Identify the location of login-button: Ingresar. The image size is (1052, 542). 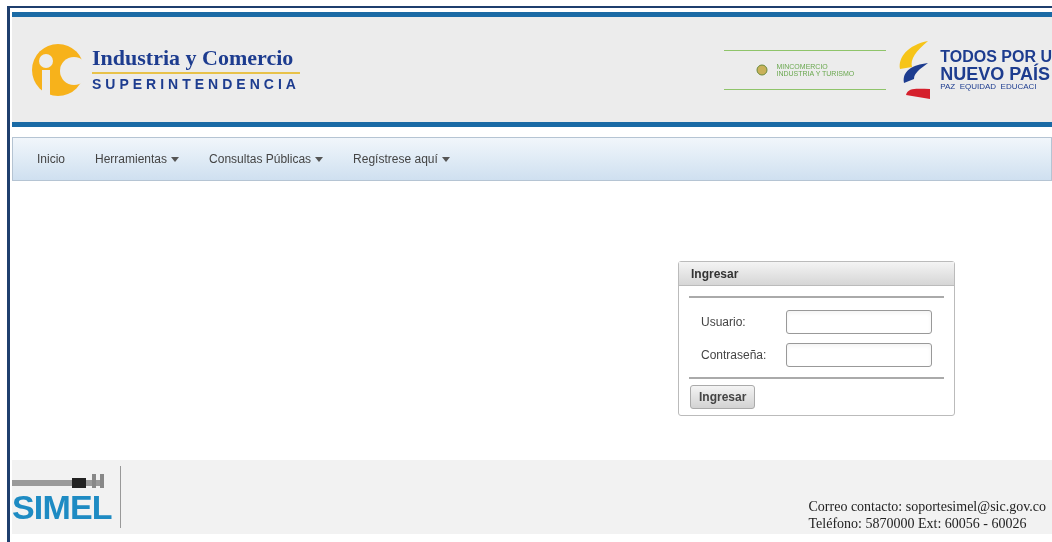
(723, 397).